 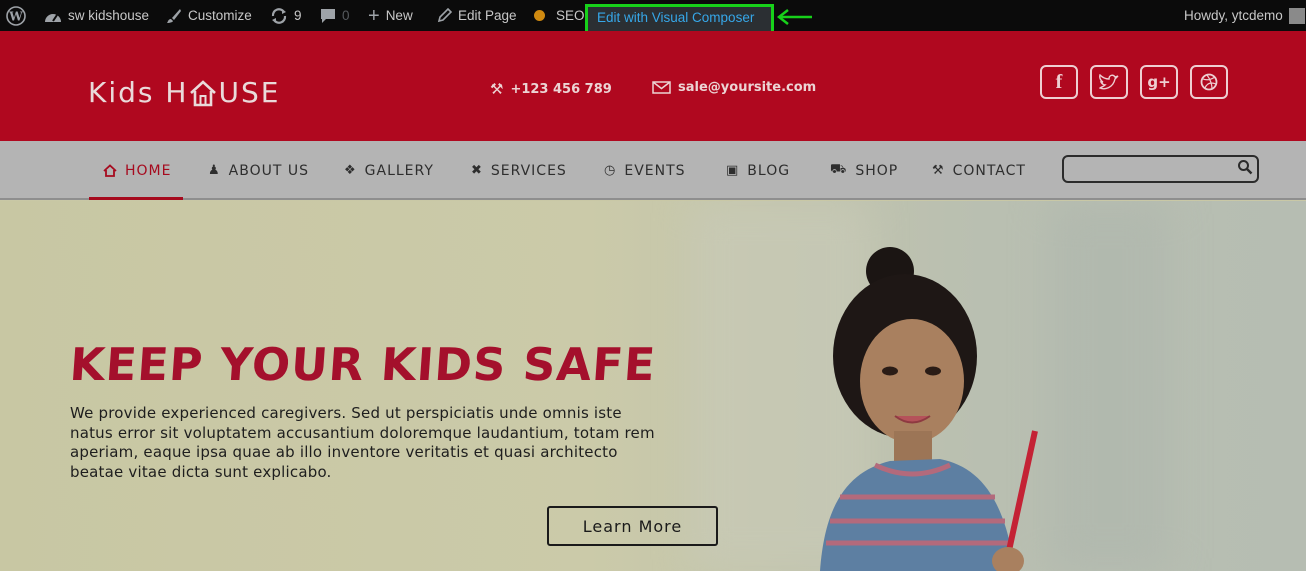 What do you see at coordinates (268, 170) in the screenshot?
I see `nav-label-about-us: ABOUT US` at bounding box center [268, 170].